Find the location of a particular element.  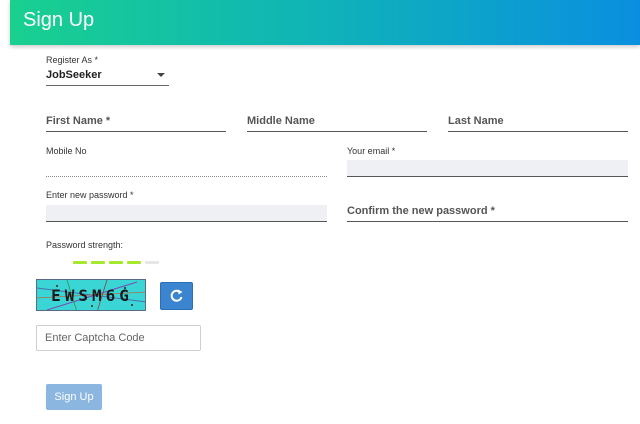

captcha-text: EWSM6G is located at coordinates (92, 295).